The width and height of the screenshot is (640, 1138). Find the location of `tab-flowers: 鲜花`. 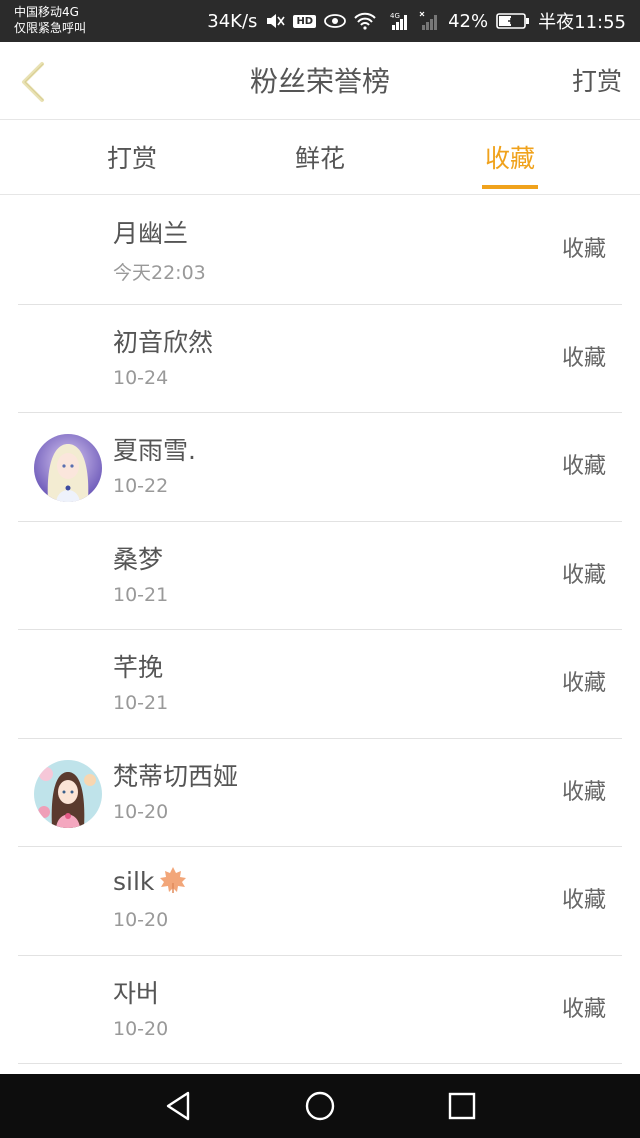

tab-flowers: 鲜花 is located at coordinates (320, 158).